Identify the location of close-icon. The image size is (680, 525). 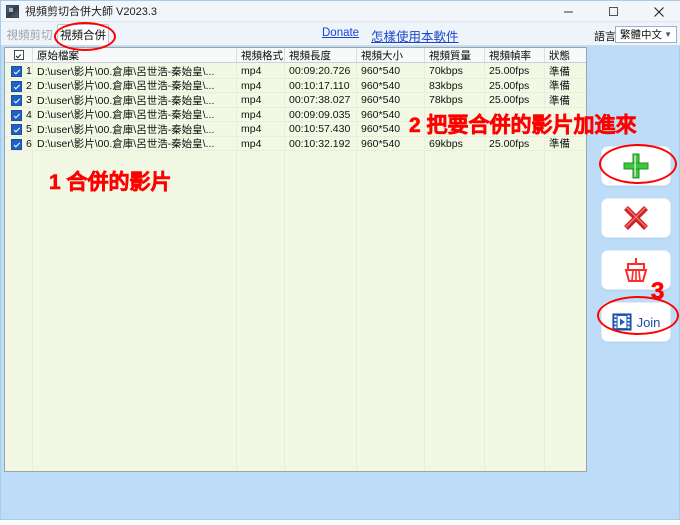
(658, 11).